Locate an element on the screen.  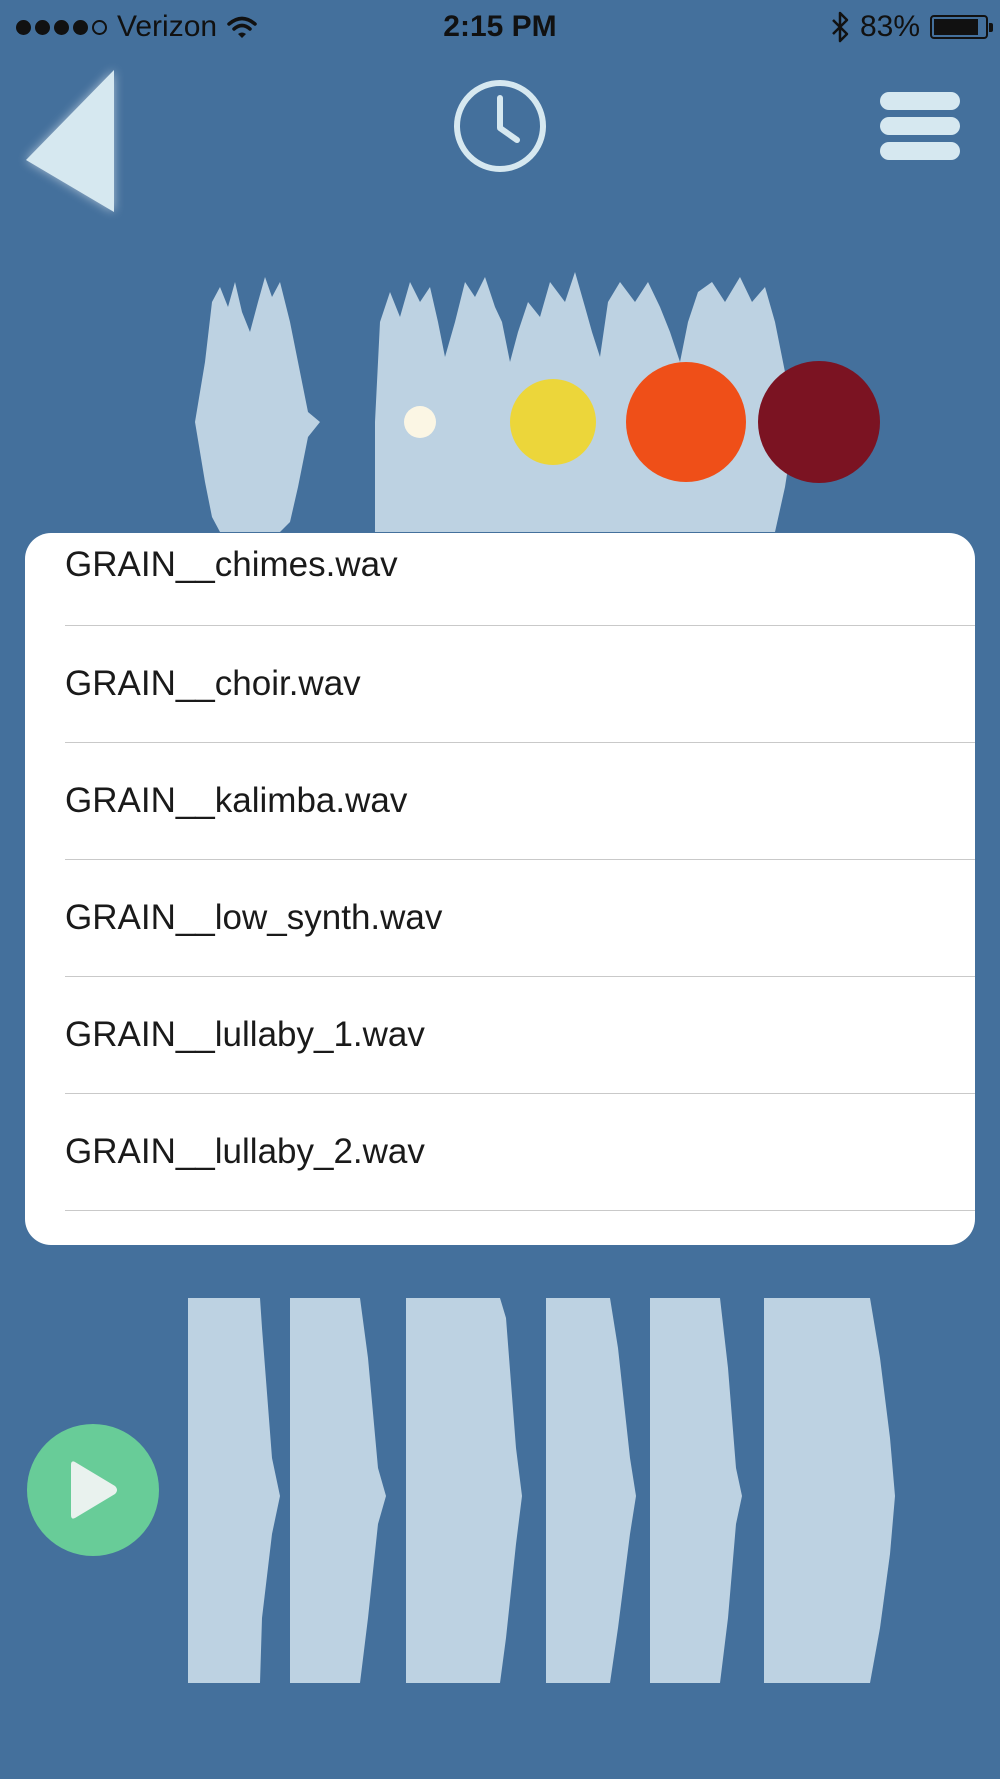
file-name: GRAIN__lullaby_2.wav is located at coordinates (245, 1151).